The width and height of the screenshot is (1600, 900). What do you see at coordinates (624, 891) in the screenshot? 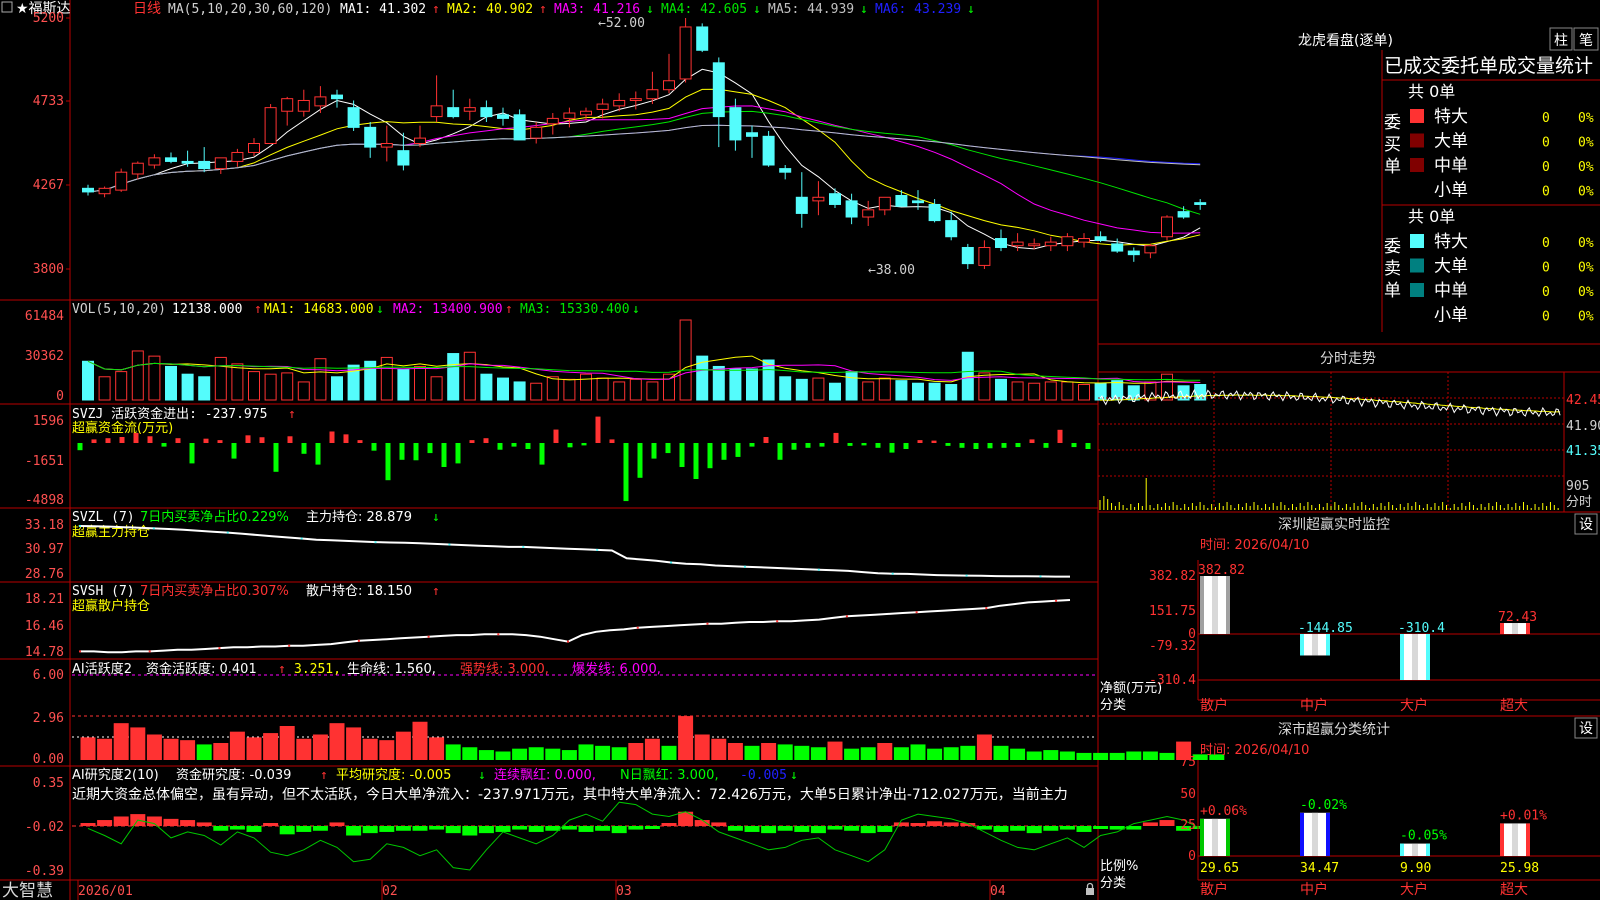
I see `x-tick: 03` at bounding box center [624, 891].